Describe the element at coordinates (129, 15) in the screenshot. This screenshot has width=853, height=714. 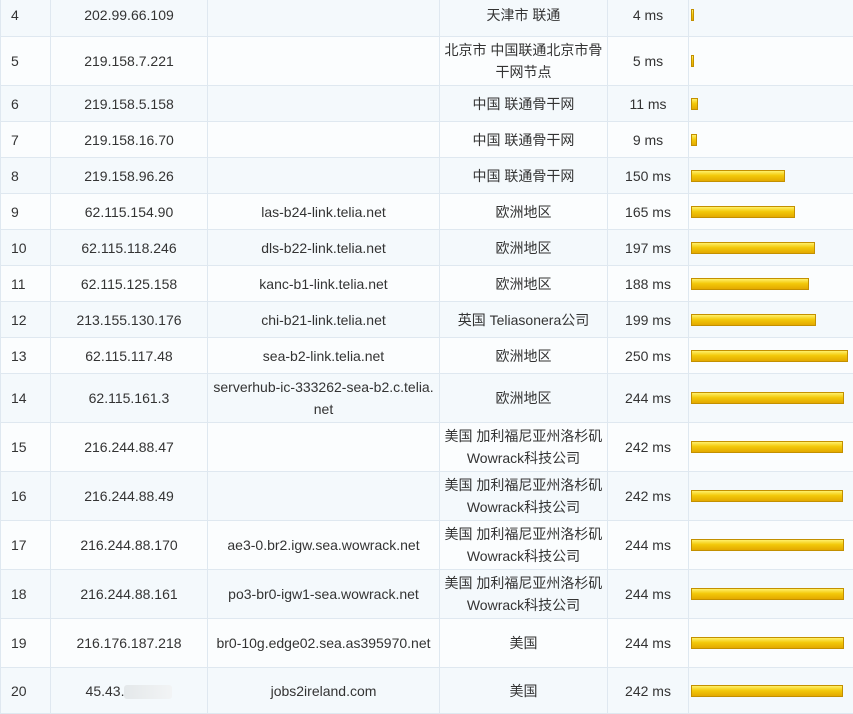
I see `ip-text: 202.99.66.109` at that location.